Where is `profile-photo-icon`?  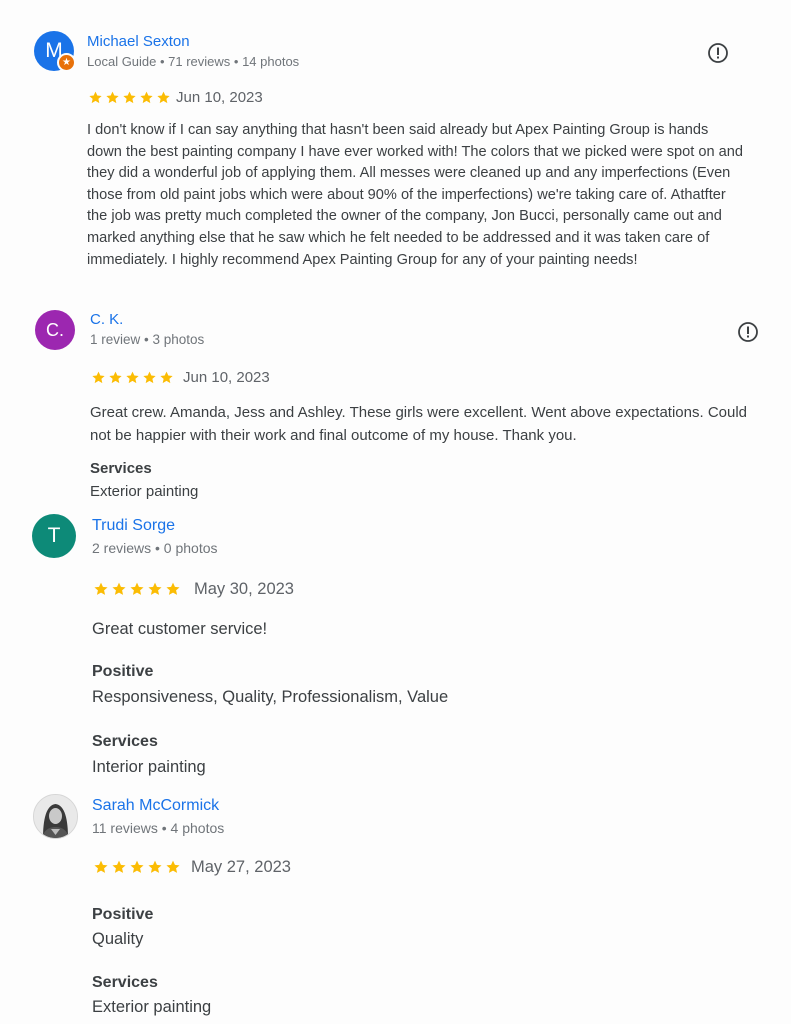
profile-photo-icon is located at coordinates (55, 816).